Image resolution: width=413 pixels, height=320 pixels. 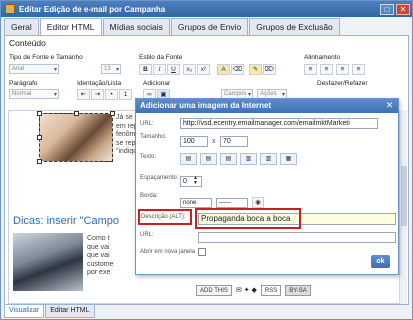 I want to click on scroll-thumb, so click(x=404, y=196).